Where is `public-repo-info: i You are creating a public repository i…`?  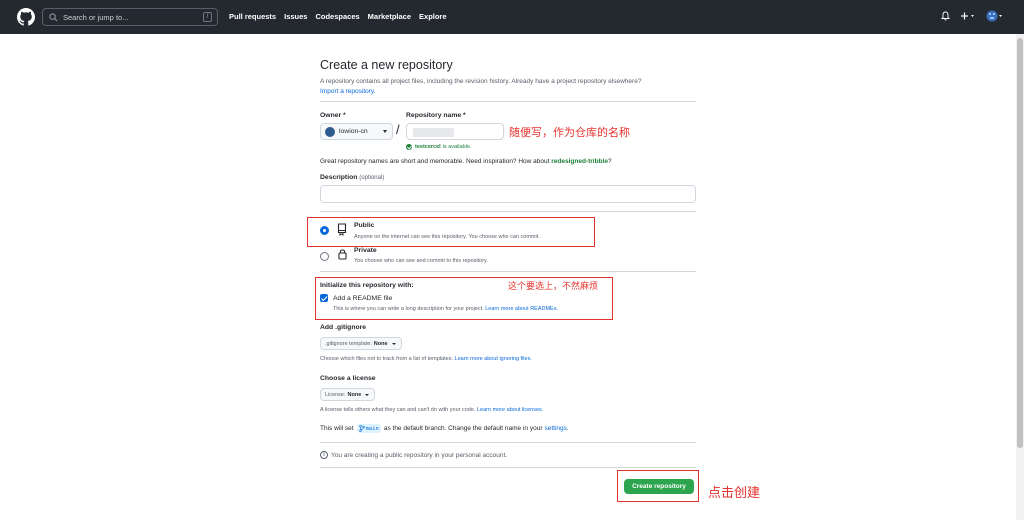 public-repo-info: i You are creating a public repository i… is located at coordinates (413, 455).